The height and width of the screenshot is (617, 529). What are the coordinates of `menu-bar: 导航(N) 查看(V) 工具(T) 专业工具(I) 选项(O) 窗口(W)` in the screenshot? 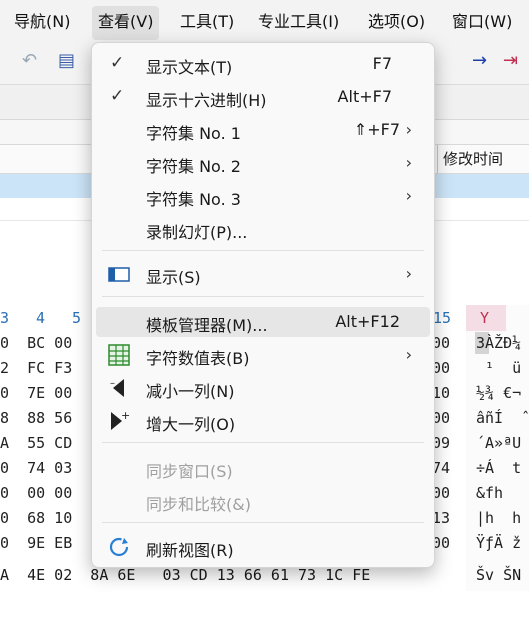 It's located at (264, 21).